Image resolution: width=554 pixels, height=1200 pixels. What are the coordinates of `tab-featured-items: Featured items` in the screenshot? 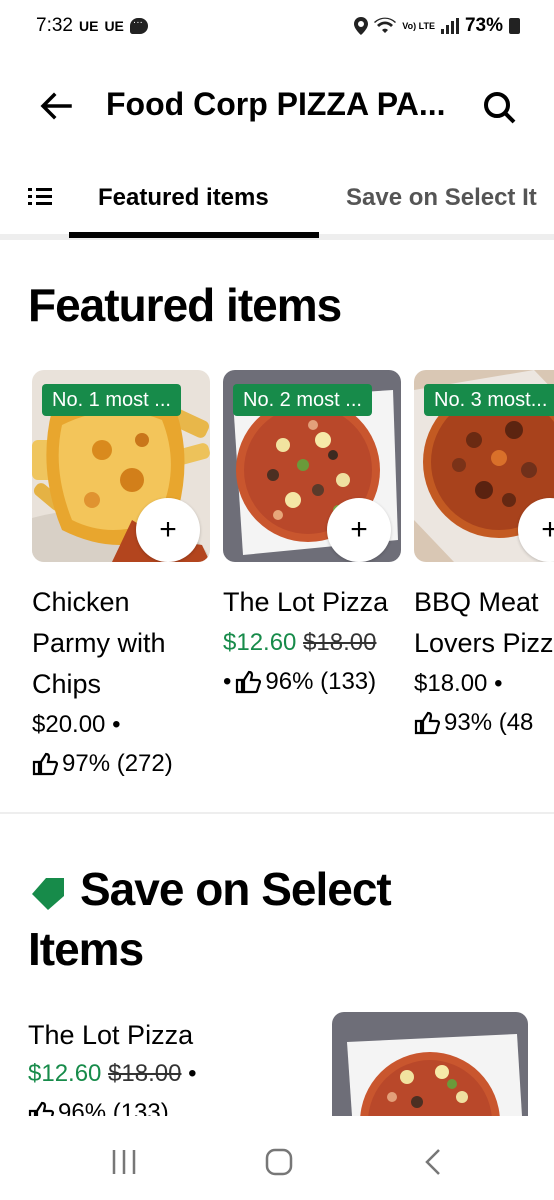 It's located at (183, 198).